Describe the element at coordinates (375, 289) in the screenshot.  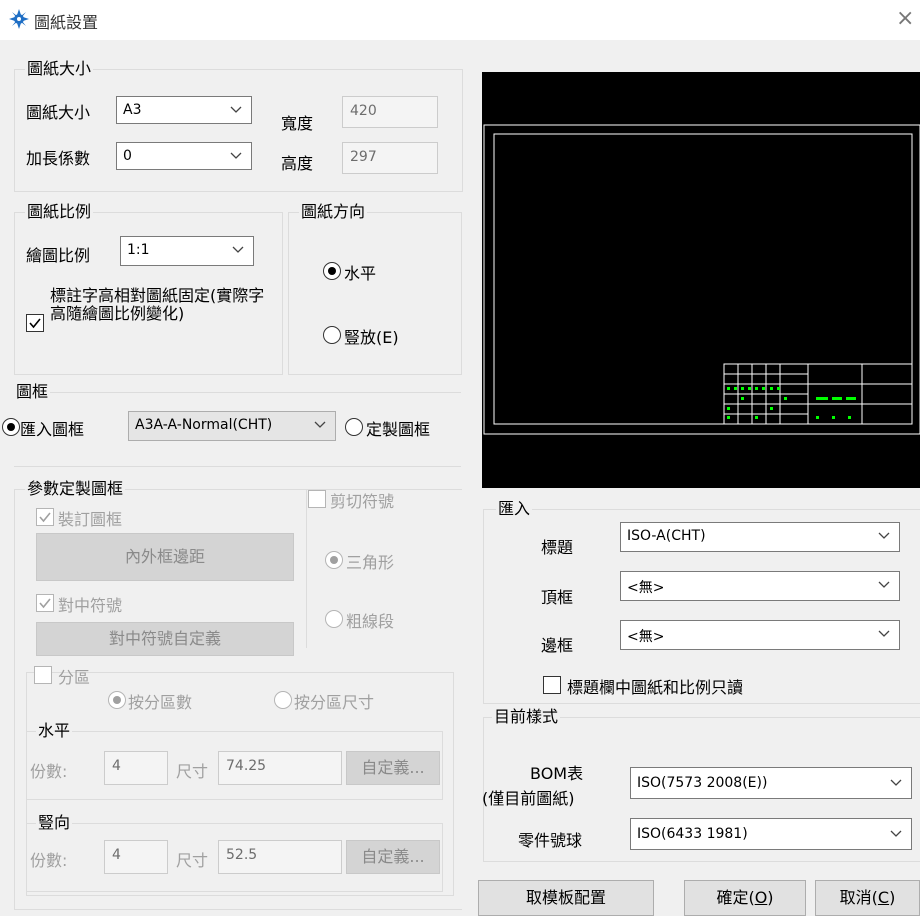
I see `orientation-group: 圖紙方向` at that location.